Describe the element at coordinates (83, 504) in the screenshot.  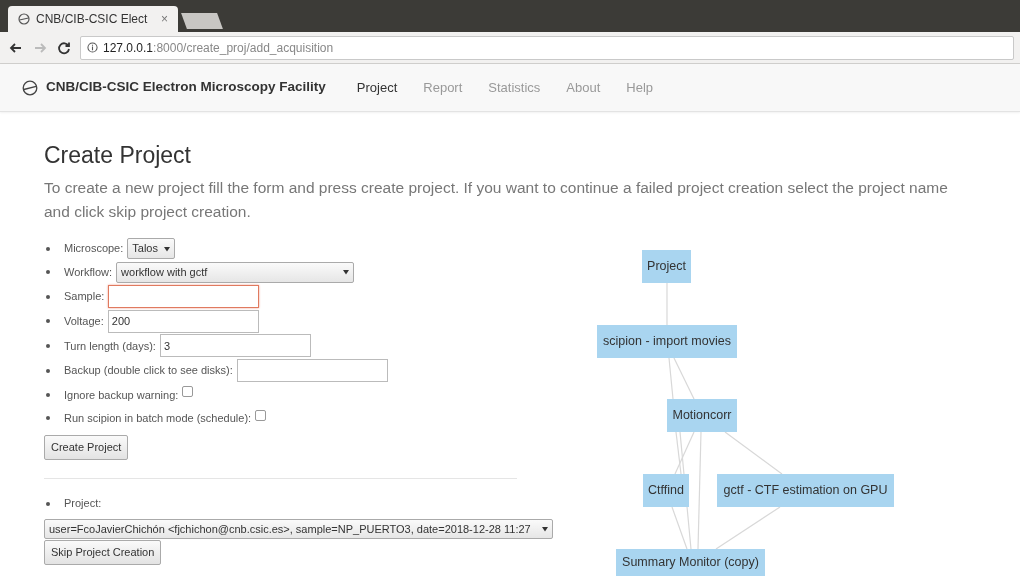
I see `field-label: Project:` at that location.